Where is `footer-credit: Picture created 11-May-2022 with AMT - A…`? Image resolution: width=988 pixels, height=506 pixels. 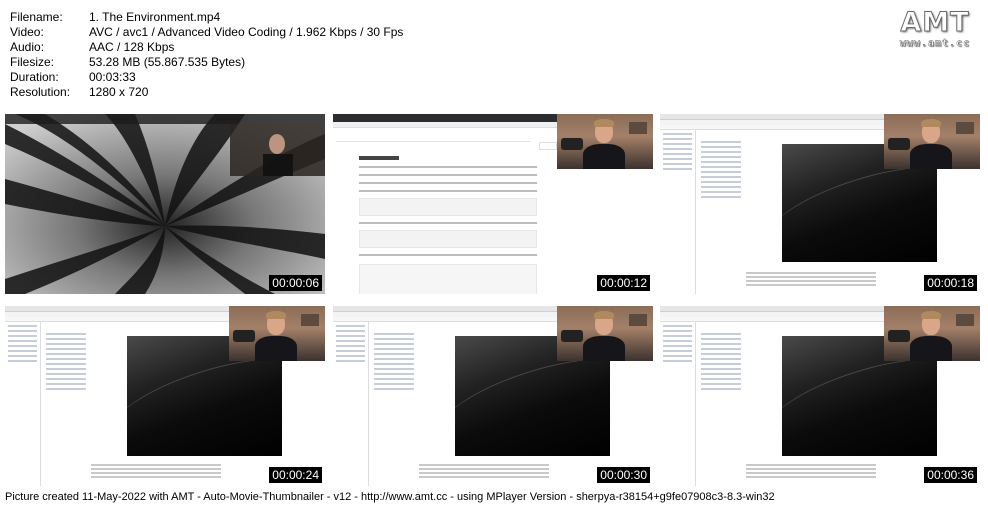
footer-credit: Picture created 11-May-2022 with AMT - A… is located at coordinates (390, 497).